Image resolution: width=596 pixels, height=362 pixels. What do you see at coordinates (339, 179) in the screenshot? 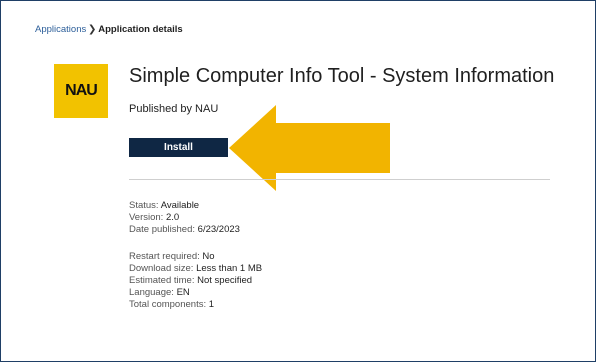
I see `section-divider` at bounding box center [339, 179].